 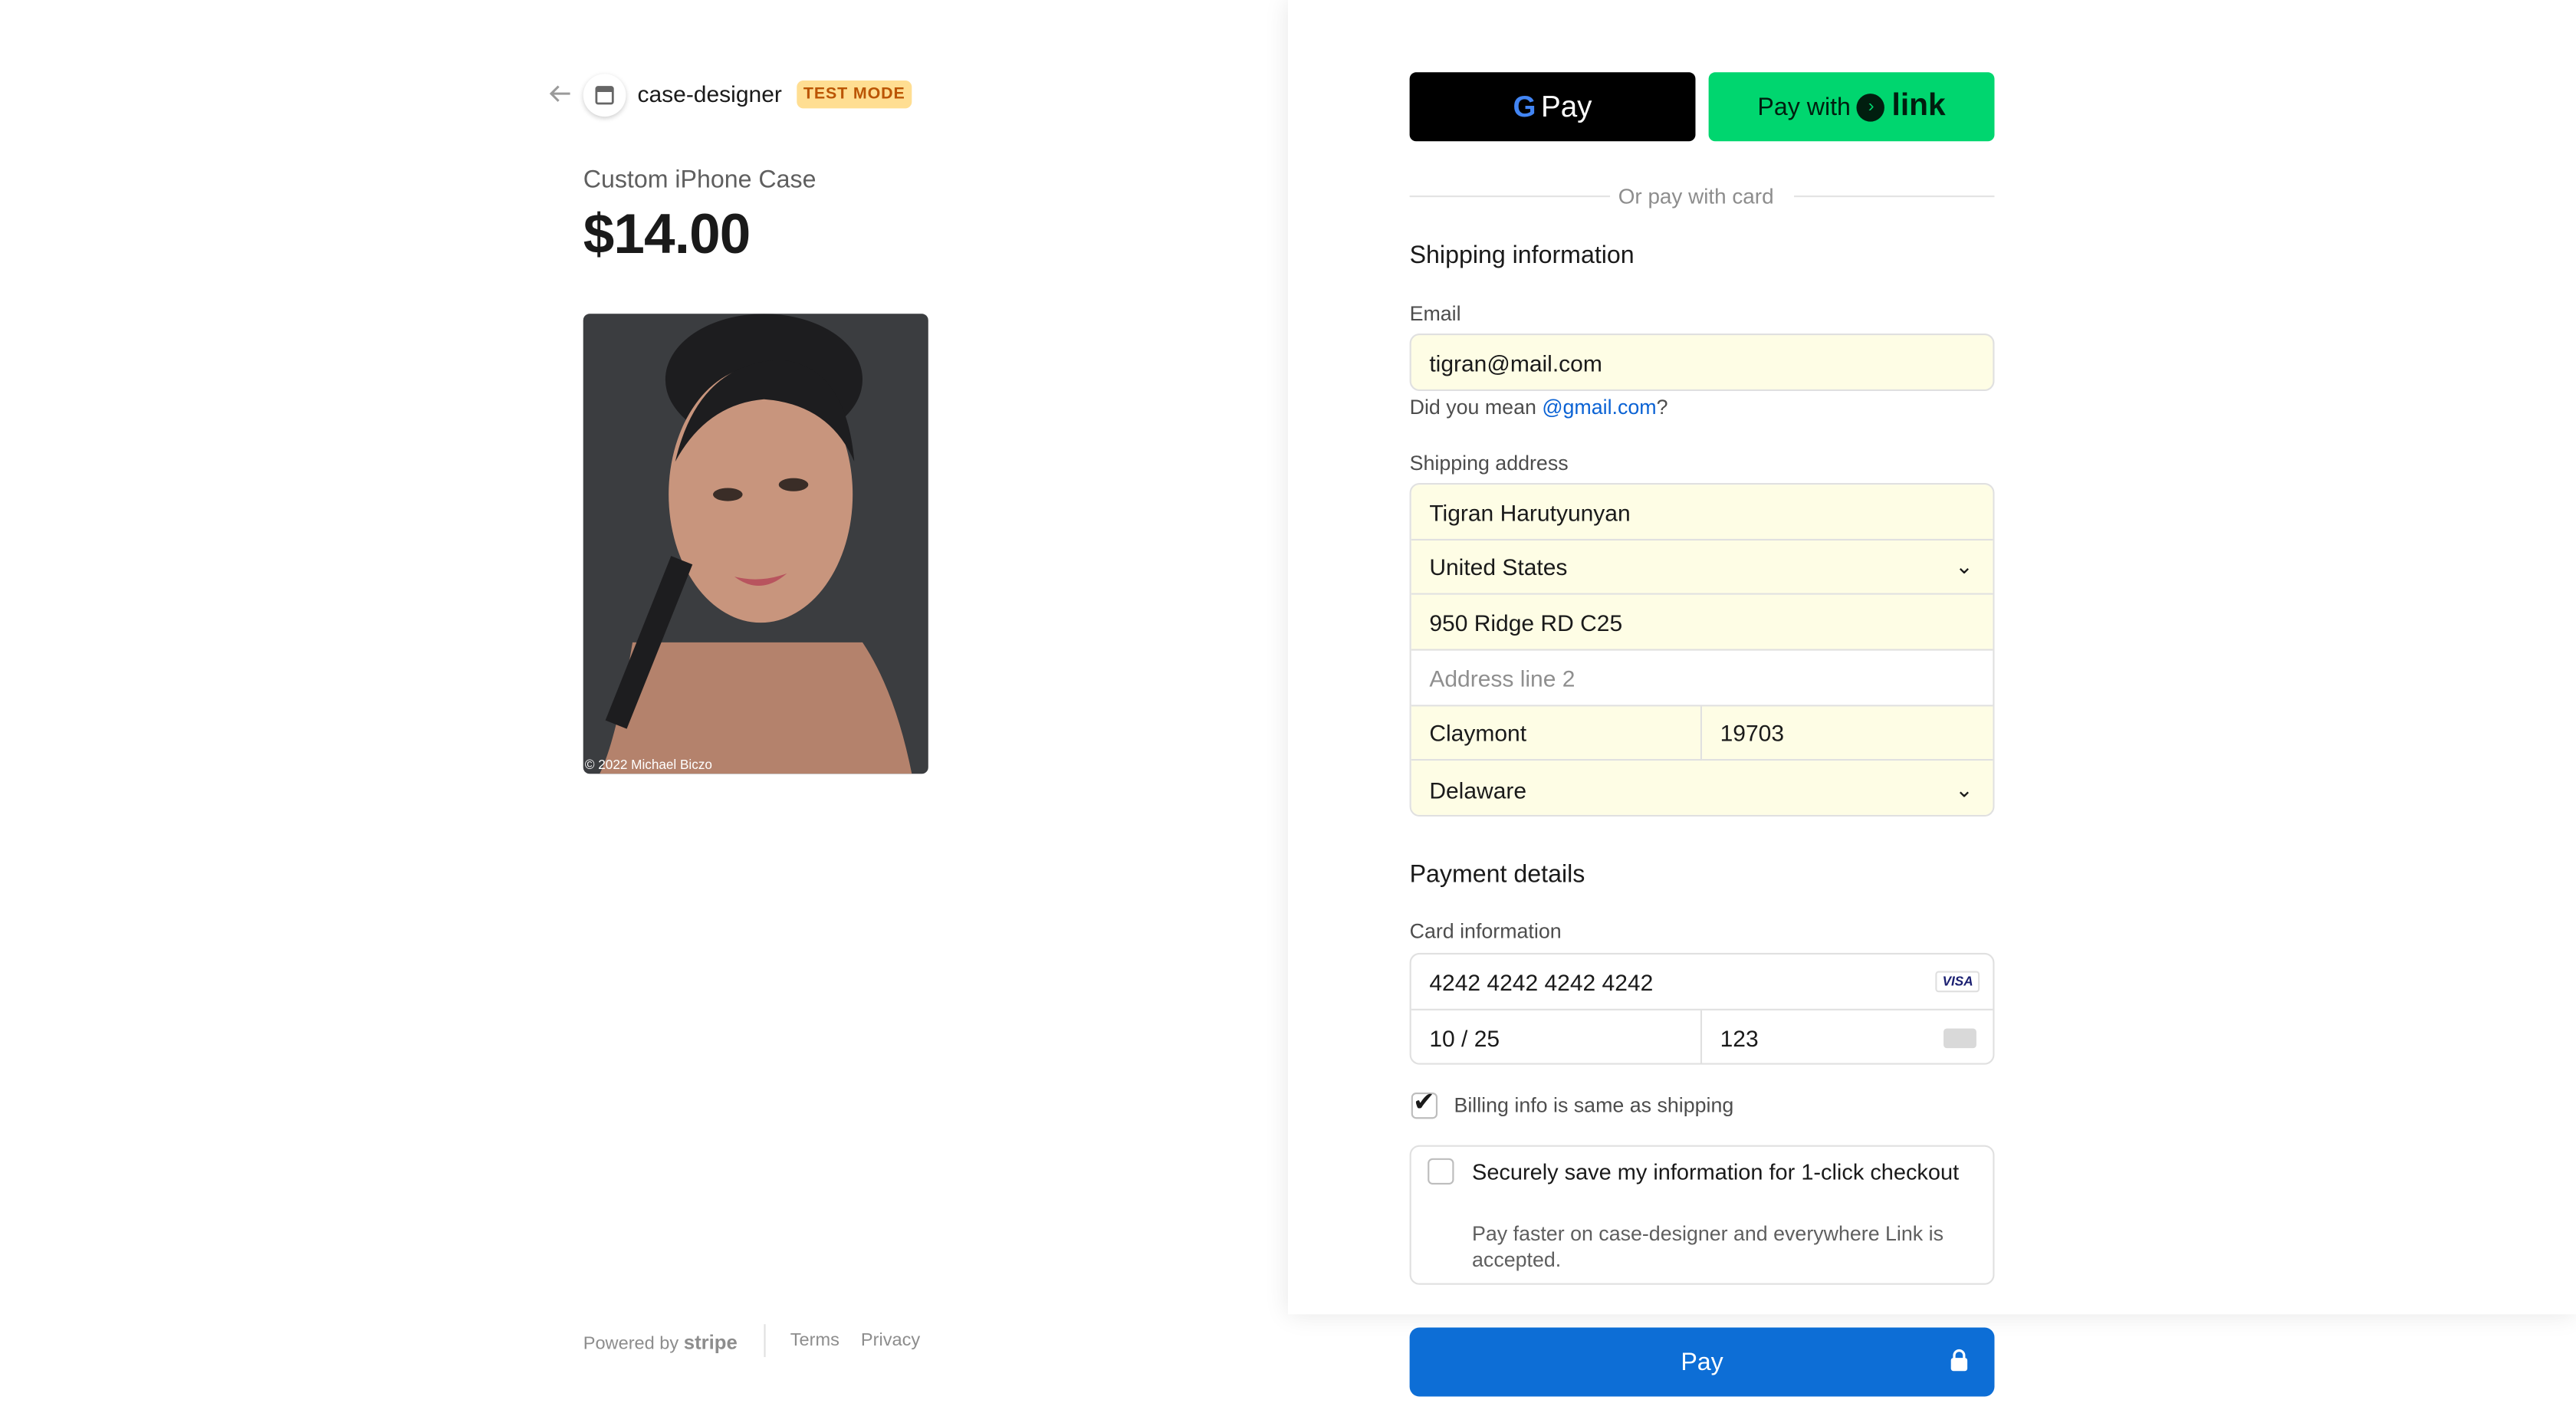 I want to click on name-field: Tigran Harutyunyan, so click(x=1702, y=513).